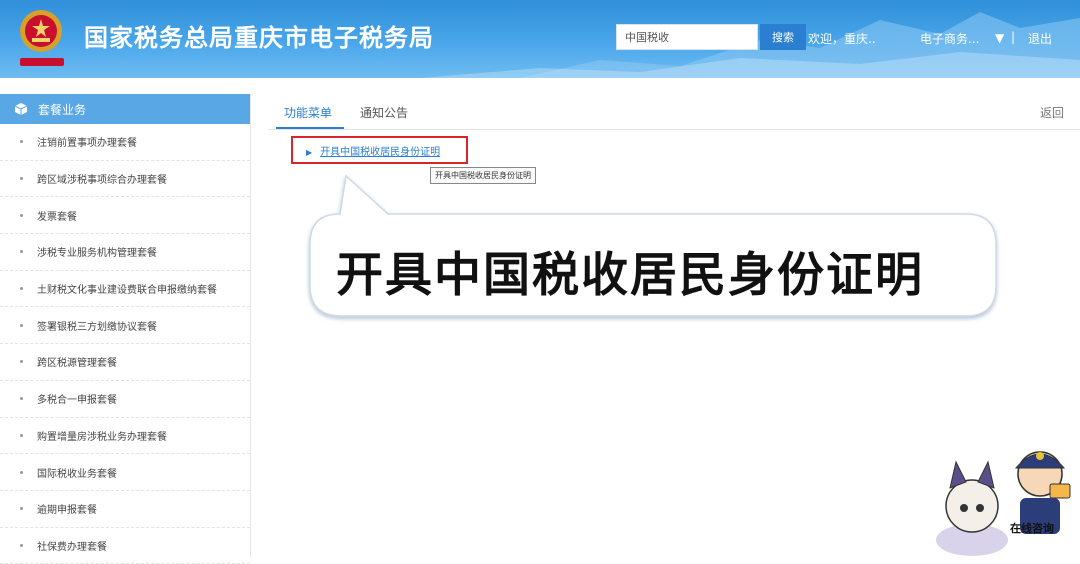 The image size is (1080, 564). What do you see at coordinates (1005, 499) in the screenshot?
I see `mascot-illustration` at bounding box center [1005, 499].